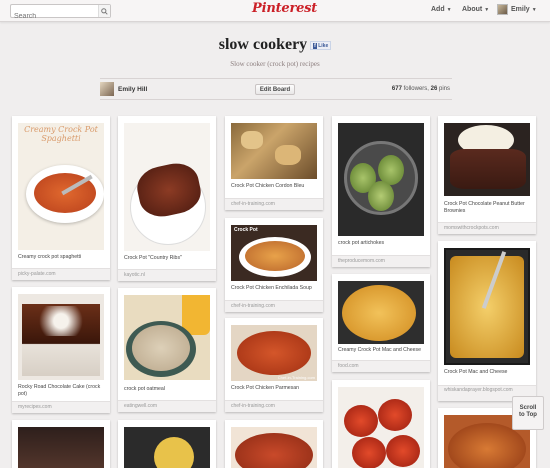 The width and height of the screenshot is (550, 468). I want to click on pin-description: Crock Pot Mac and Cheese, so click(476, 372).